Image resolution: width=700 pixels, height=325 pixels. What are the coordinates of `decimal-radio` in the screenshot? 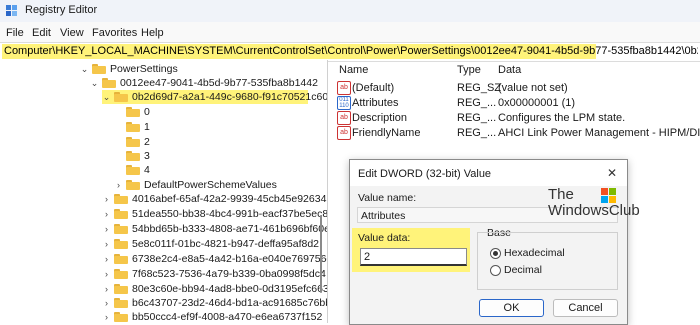 It's located at (495, 270).